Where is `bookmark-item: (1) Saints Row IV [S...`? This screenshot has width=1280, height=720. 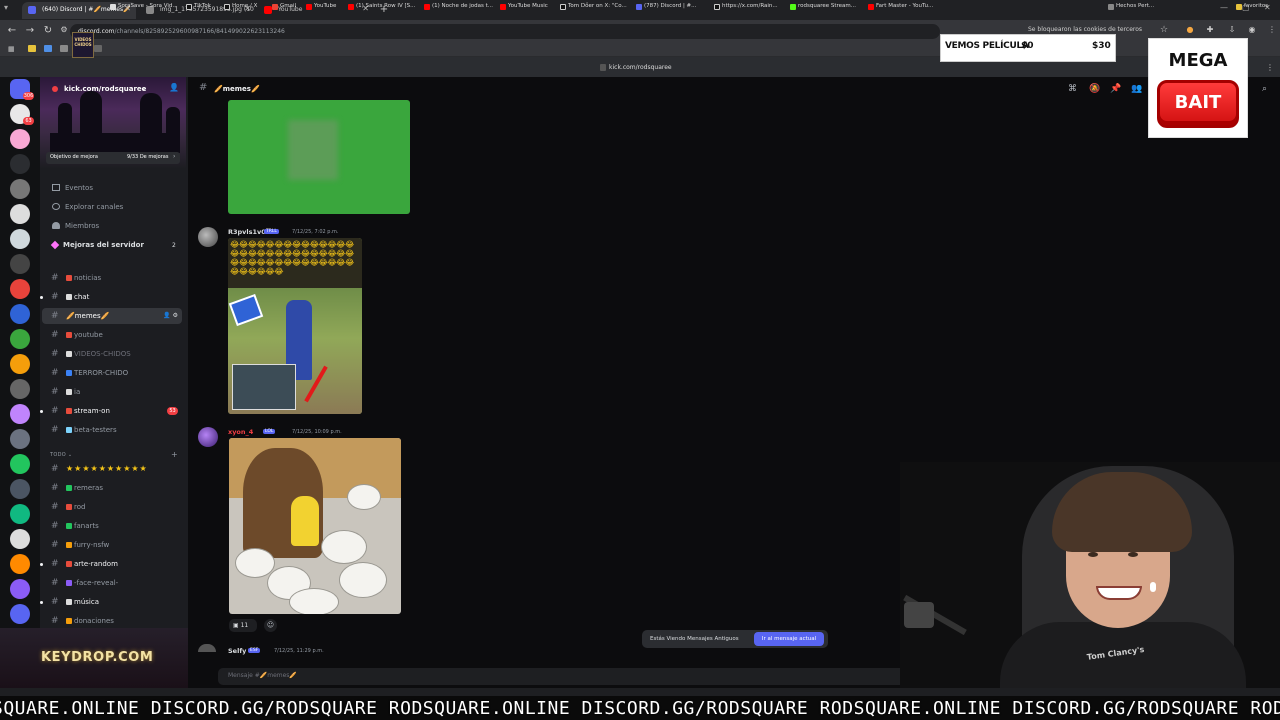
bookmark-item: (1) Saints Row IV [S... is located at coordinates (381, 6).